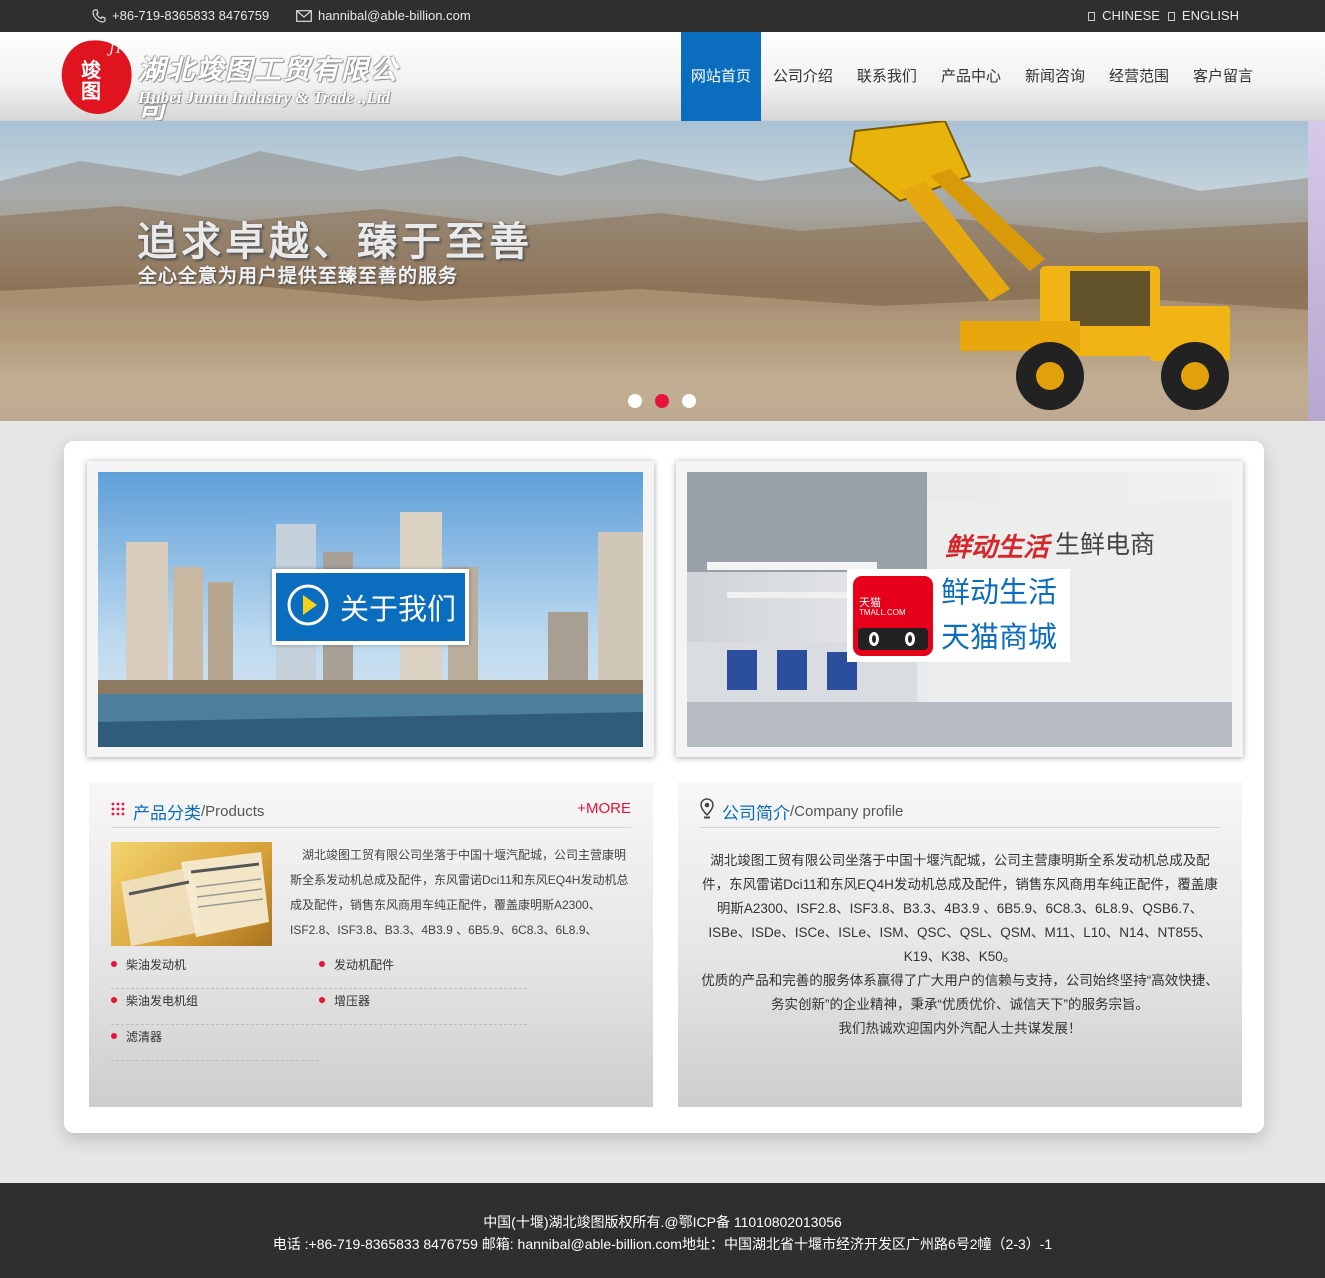 This screenshot has height=1278, width=1325. I want to click on tmall-logo-en: TMALL.COM, so click(882, 612).